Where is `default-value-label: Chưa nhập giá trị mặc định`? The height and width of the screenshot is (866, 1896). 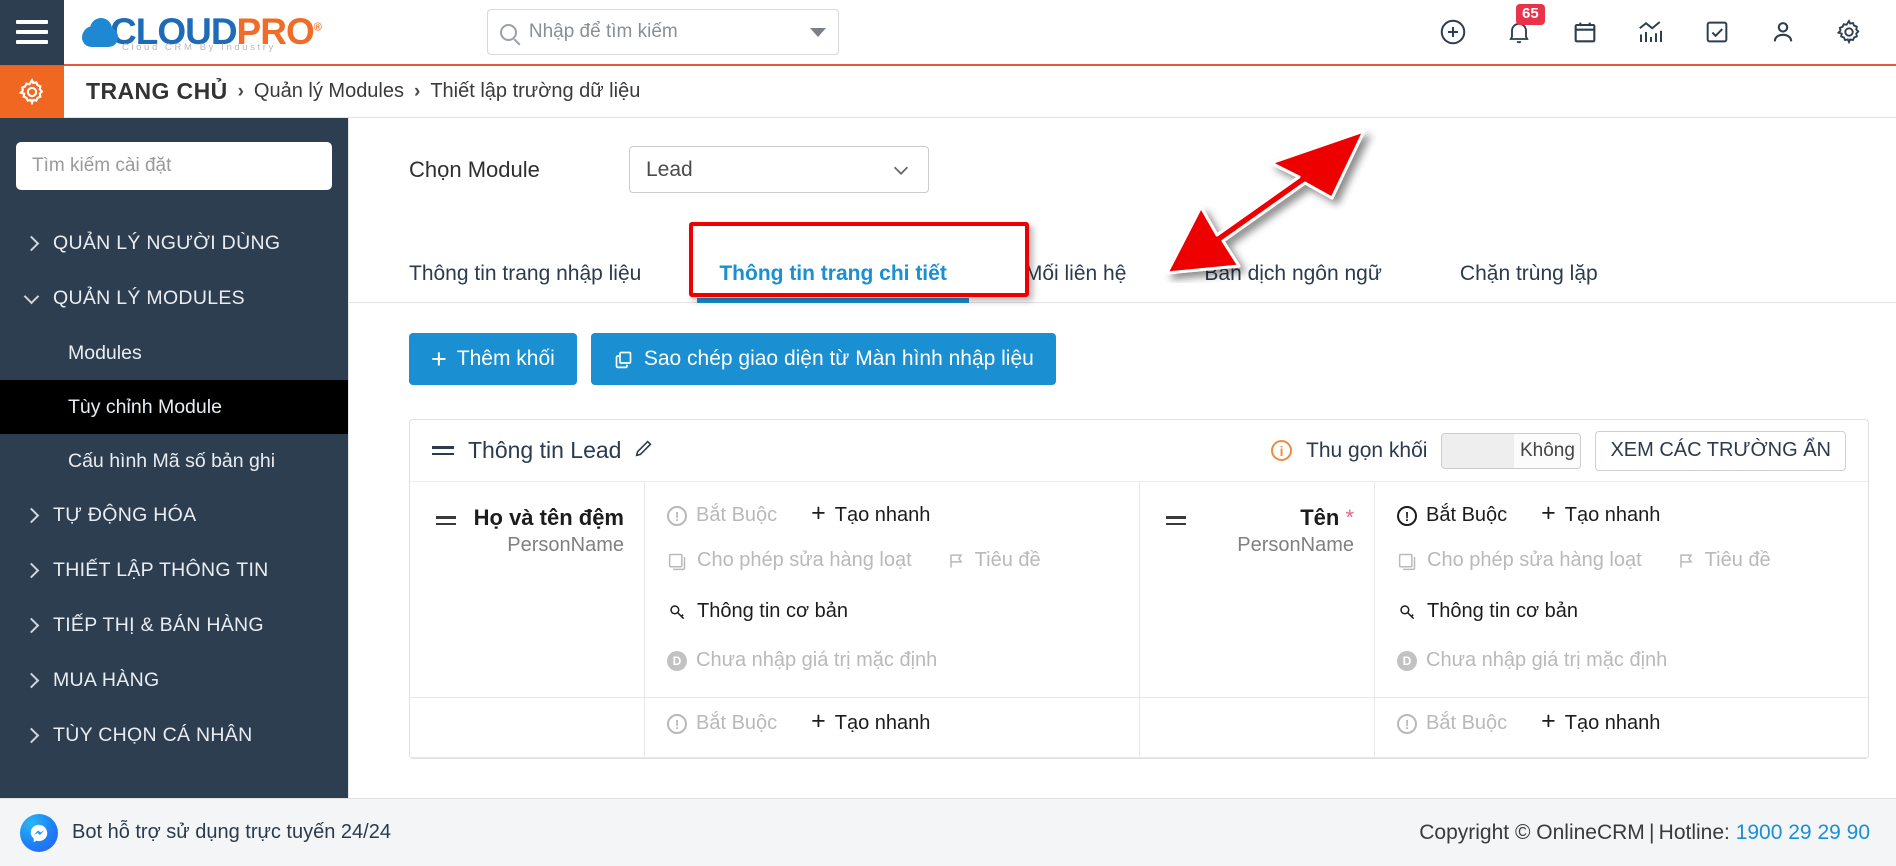 default-value-label: Chưa nhập giá trị mặc định is located at coordinates (817, 660).